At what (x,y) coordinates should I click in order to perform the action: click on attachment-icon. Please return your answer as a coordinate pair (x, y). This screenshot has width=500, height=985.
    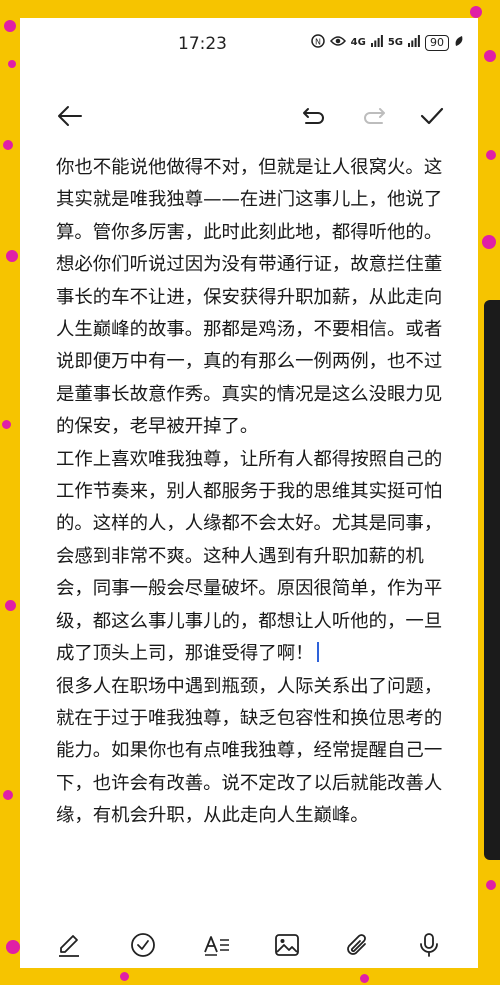
    Looking at the image, I should click on (356, 944).